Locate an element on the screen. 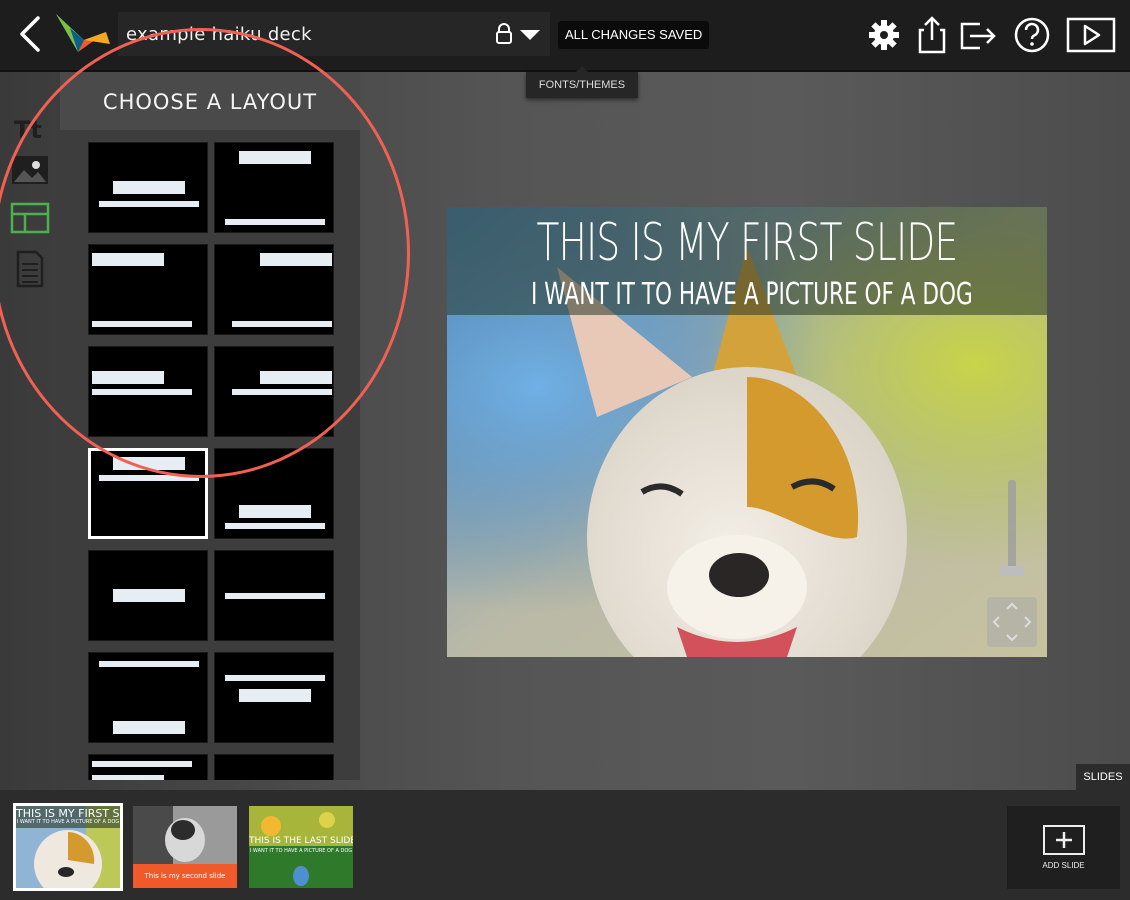 This screenshot has height=900, width=1130. slide-thumbnail-image is located at coordinates (301, 847).